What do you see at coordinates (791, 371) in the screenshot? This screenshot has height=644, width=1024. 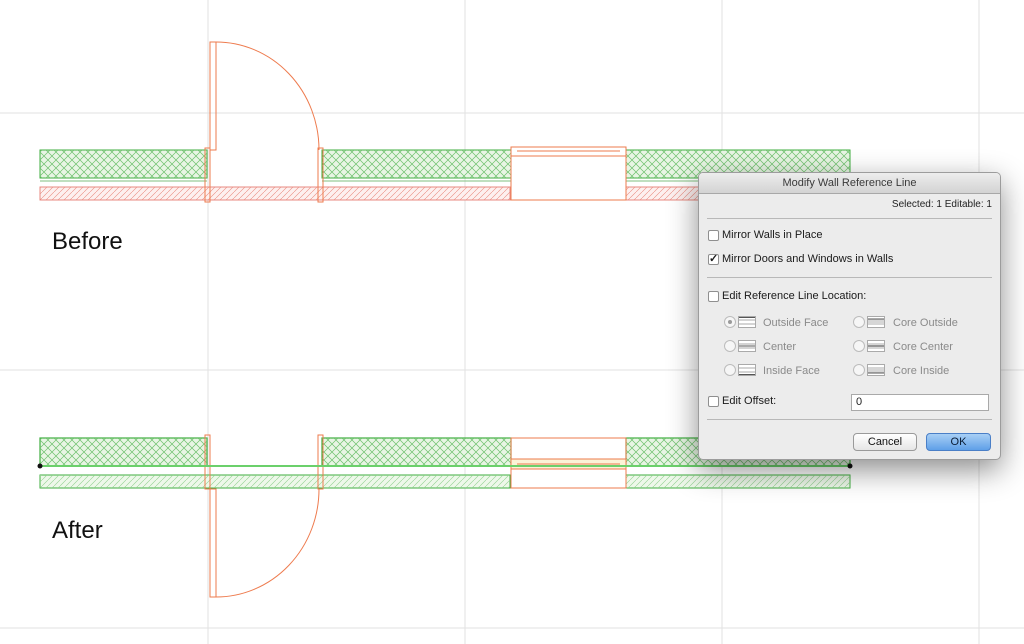 I see `inside-face-label: Inside Face` at bounding box center [791, 371].